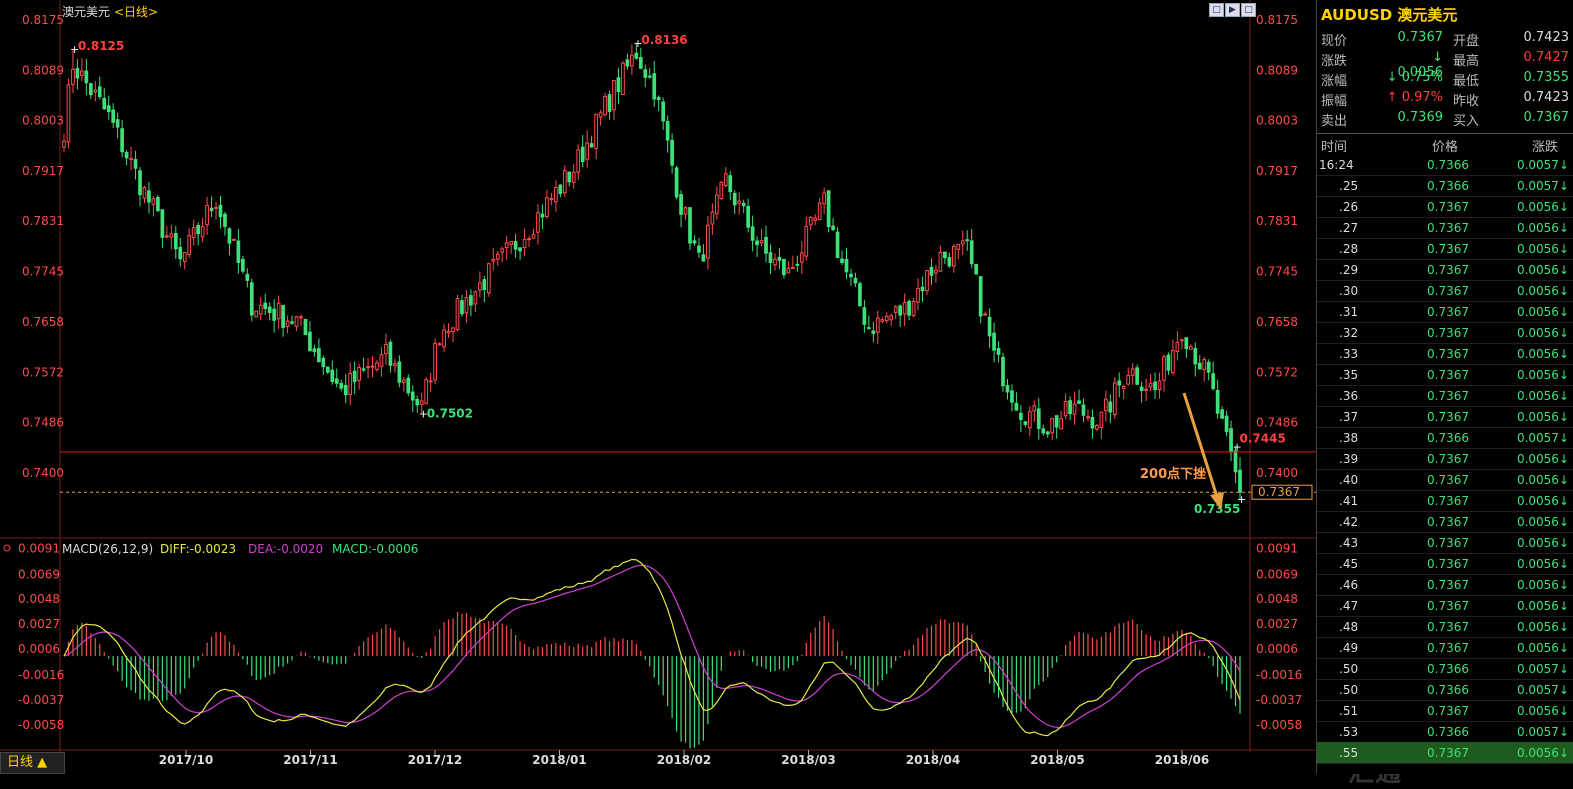 This screenshot has width=1573, height=789. Describe the element at coordinates (1445, 396) in the screenshot. I see `tick-row: .36 0.7367 0.0056↓` at that location.